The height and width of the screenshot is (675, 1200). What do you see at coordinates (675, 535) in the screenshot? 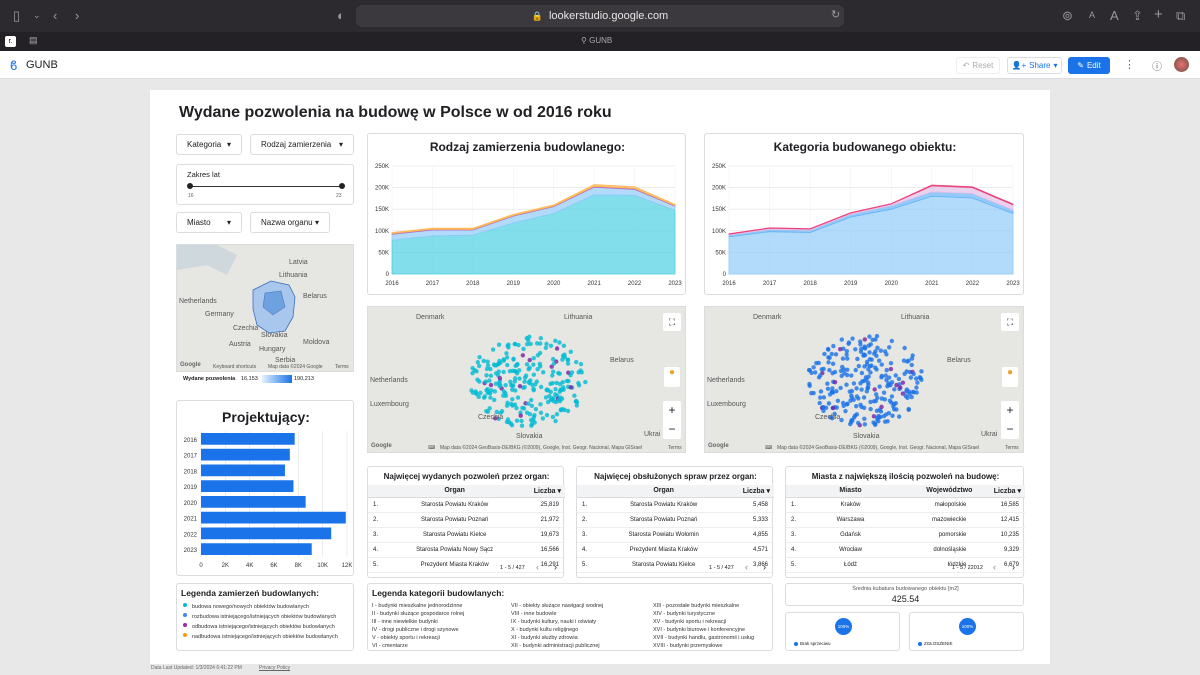
I see `table-row: 3. Starosta Powiatu Wołomin 4,855` at bounding box center [675, 535].